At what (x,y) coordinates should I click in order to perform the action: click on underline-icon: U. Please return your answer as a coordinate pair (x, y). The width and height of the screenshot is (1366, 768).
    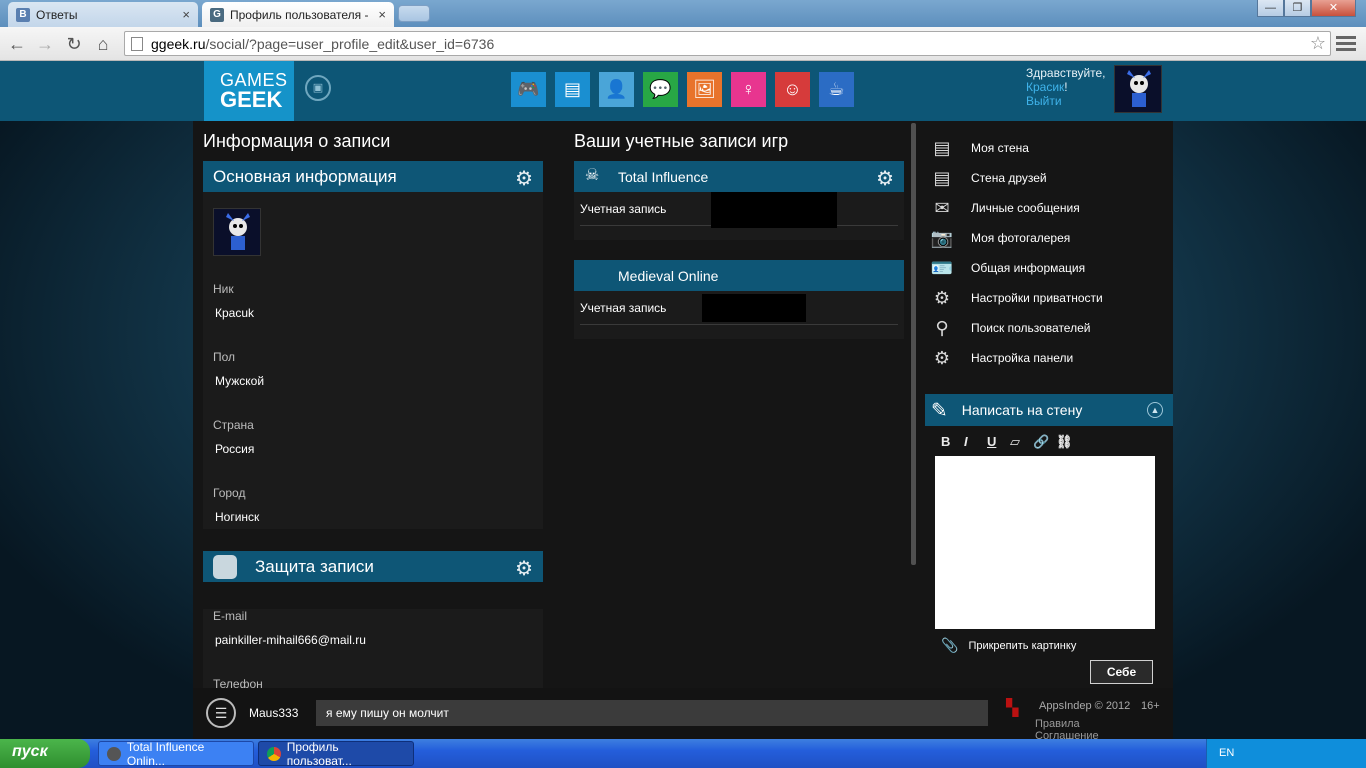
    Looking at the image, I should click on (998, 442).